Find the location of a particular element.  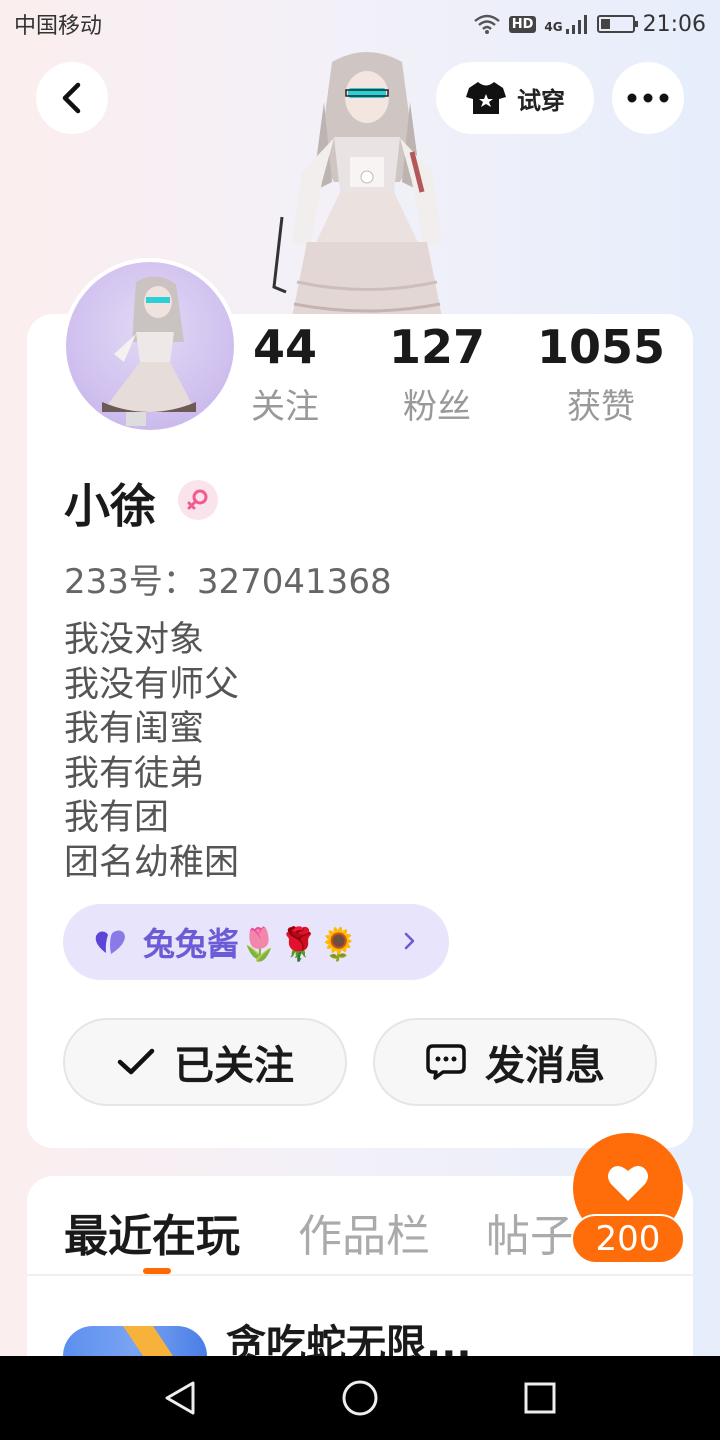

triangle-back-icon is located at coordinates (180, 1398).